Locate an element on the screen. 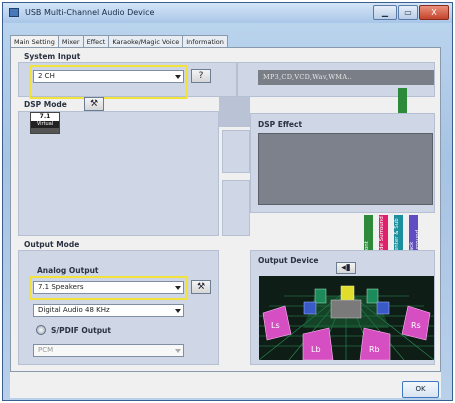 The image size is (455, 403). highlight-analog-output is located at coordinates (108, 288).